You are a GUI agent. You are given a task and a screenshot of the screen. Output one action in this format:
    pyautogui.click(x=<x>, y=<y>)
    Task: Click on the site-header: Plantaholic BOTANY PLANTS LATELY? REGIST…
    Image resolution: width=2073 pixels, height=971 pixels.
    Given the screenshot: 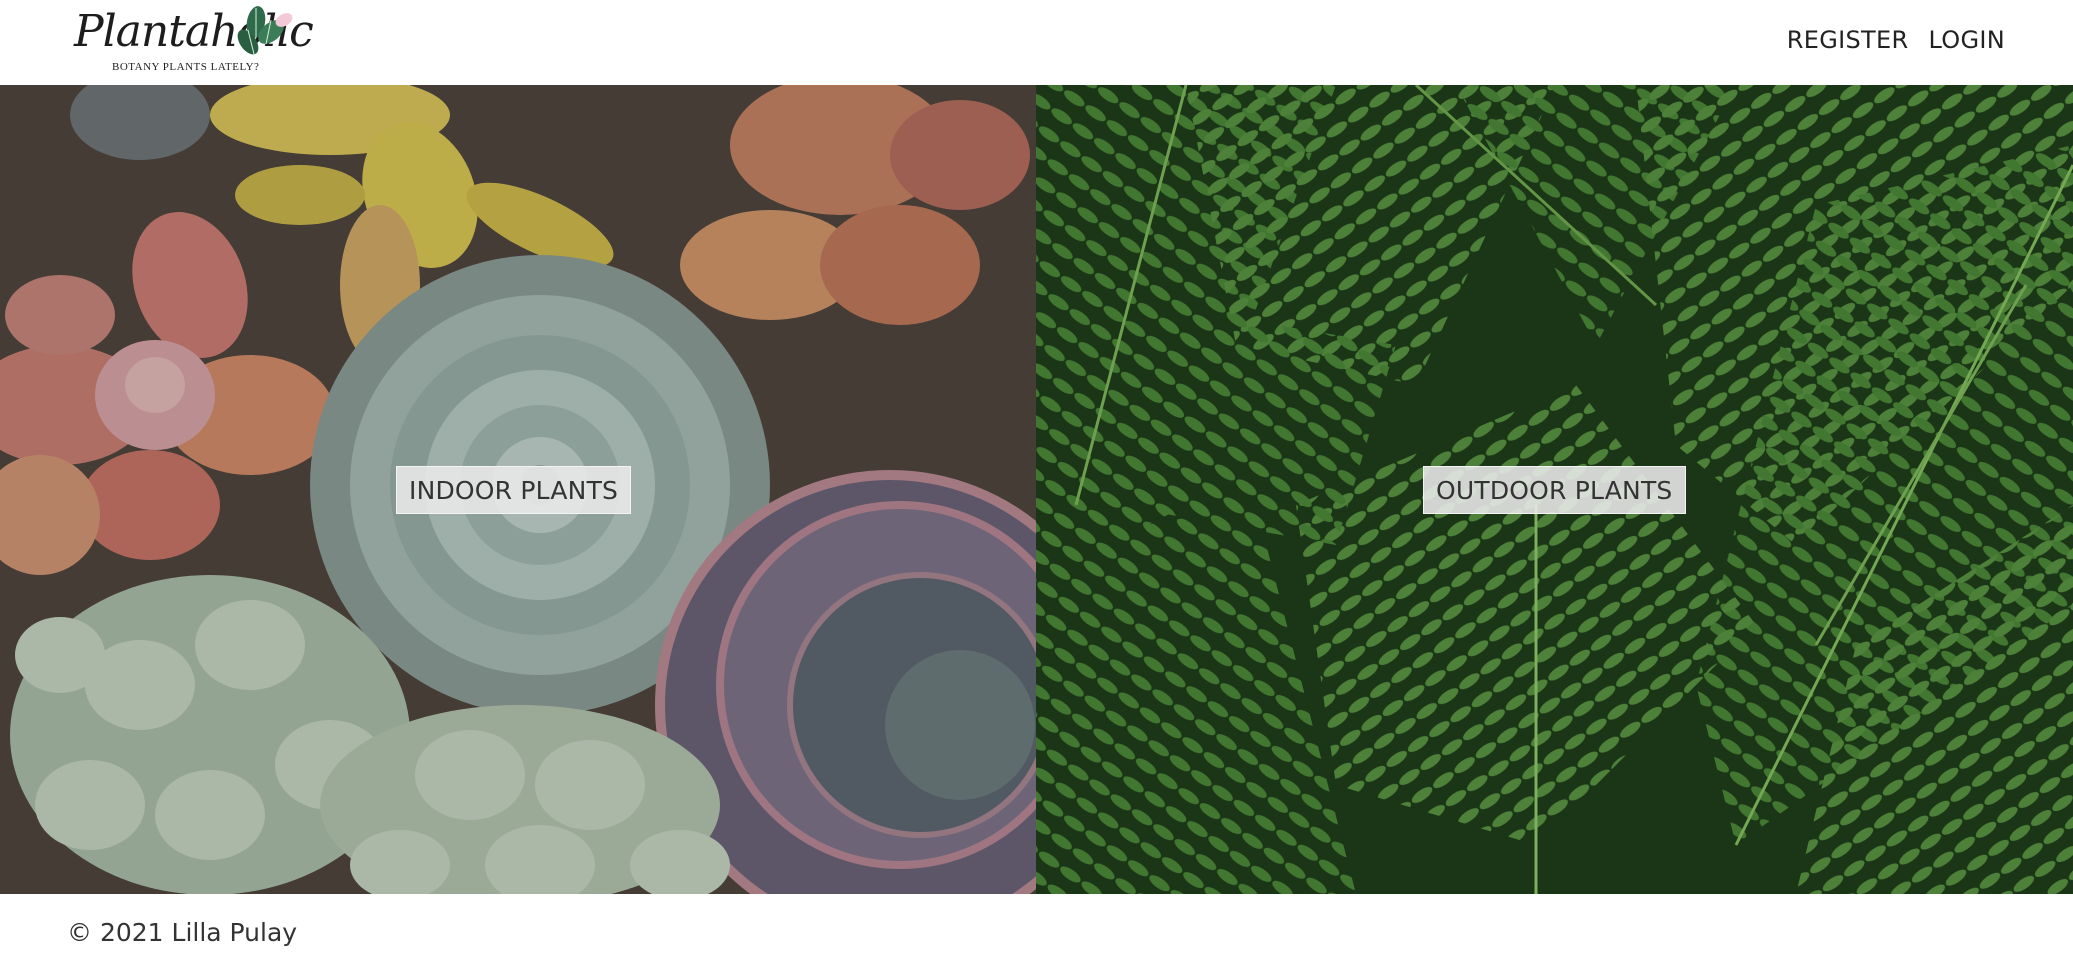 What is the action you would take?
    pyautogui.click(x=1036, y=42)
    